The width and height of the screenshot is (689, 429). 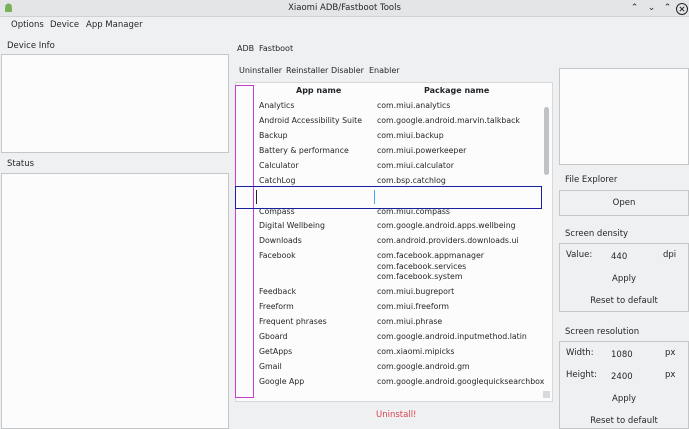 I want to click on scrollbar-corner, so click(x=546, y=394).